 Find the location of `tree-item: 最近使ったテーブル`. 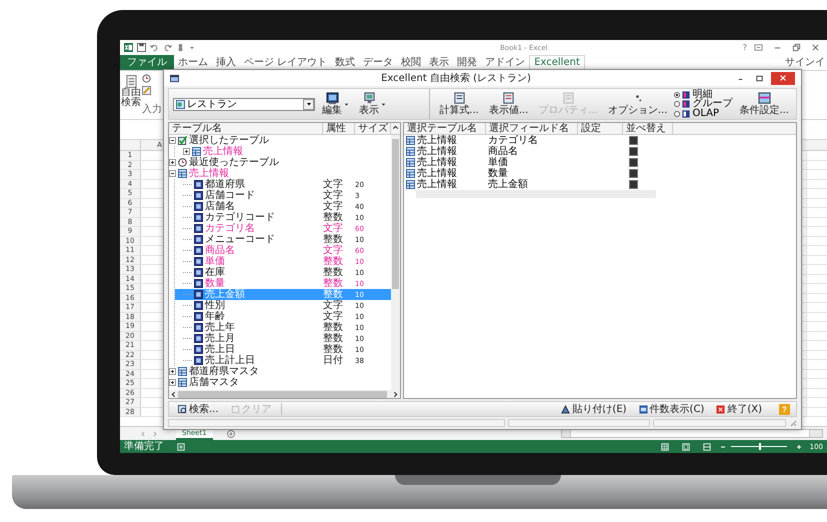

tree-item: 最近使ったテーブル is located at coordinates (280, 162).